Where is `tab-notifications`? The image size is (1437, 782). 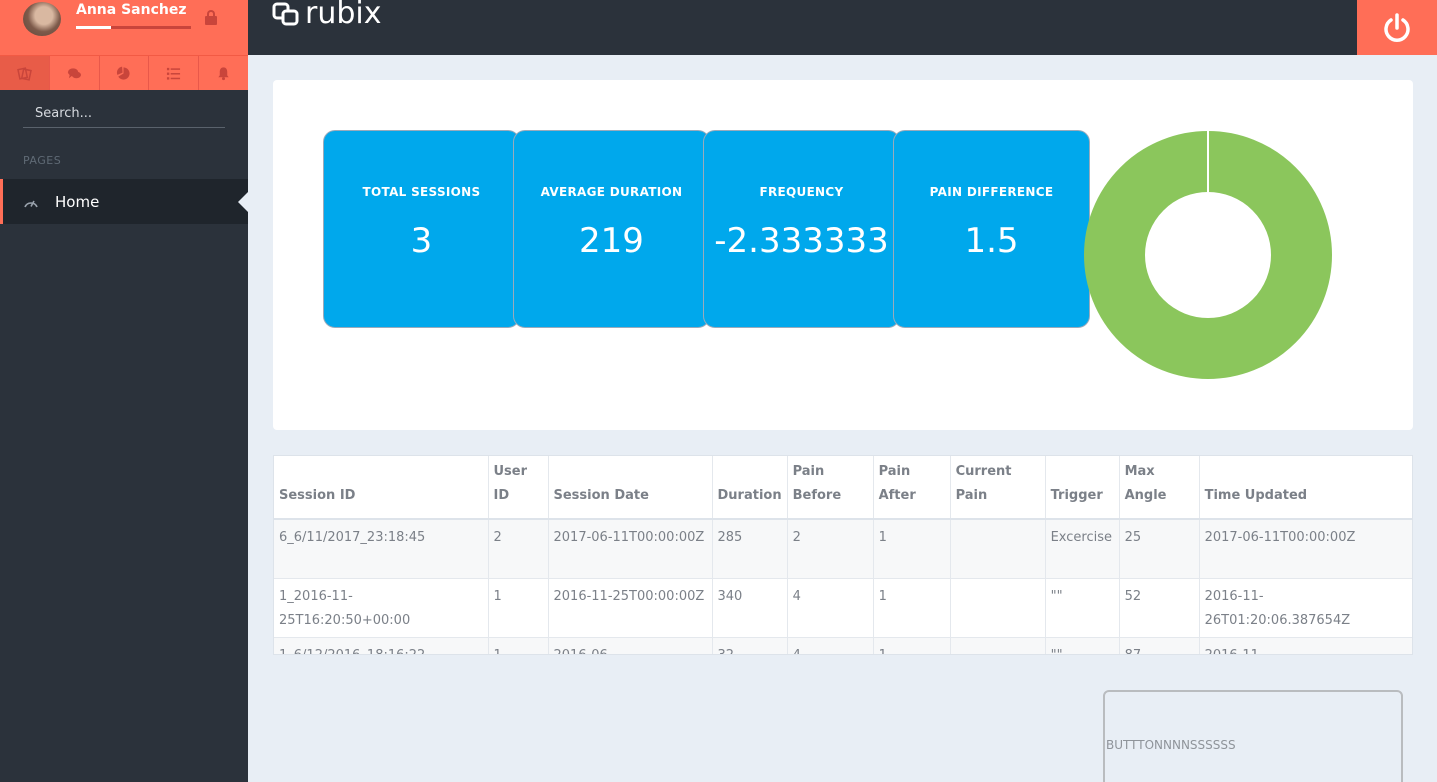 tab-notifications is located at coordinates (223, 73).